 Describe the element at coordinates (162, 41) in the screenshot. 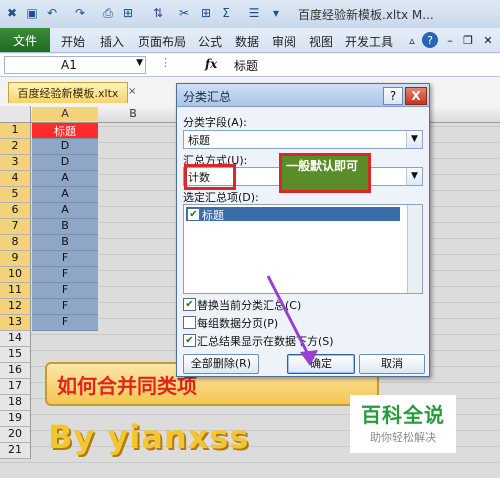

I see `tab-page-layout: 页面布局` at that location.